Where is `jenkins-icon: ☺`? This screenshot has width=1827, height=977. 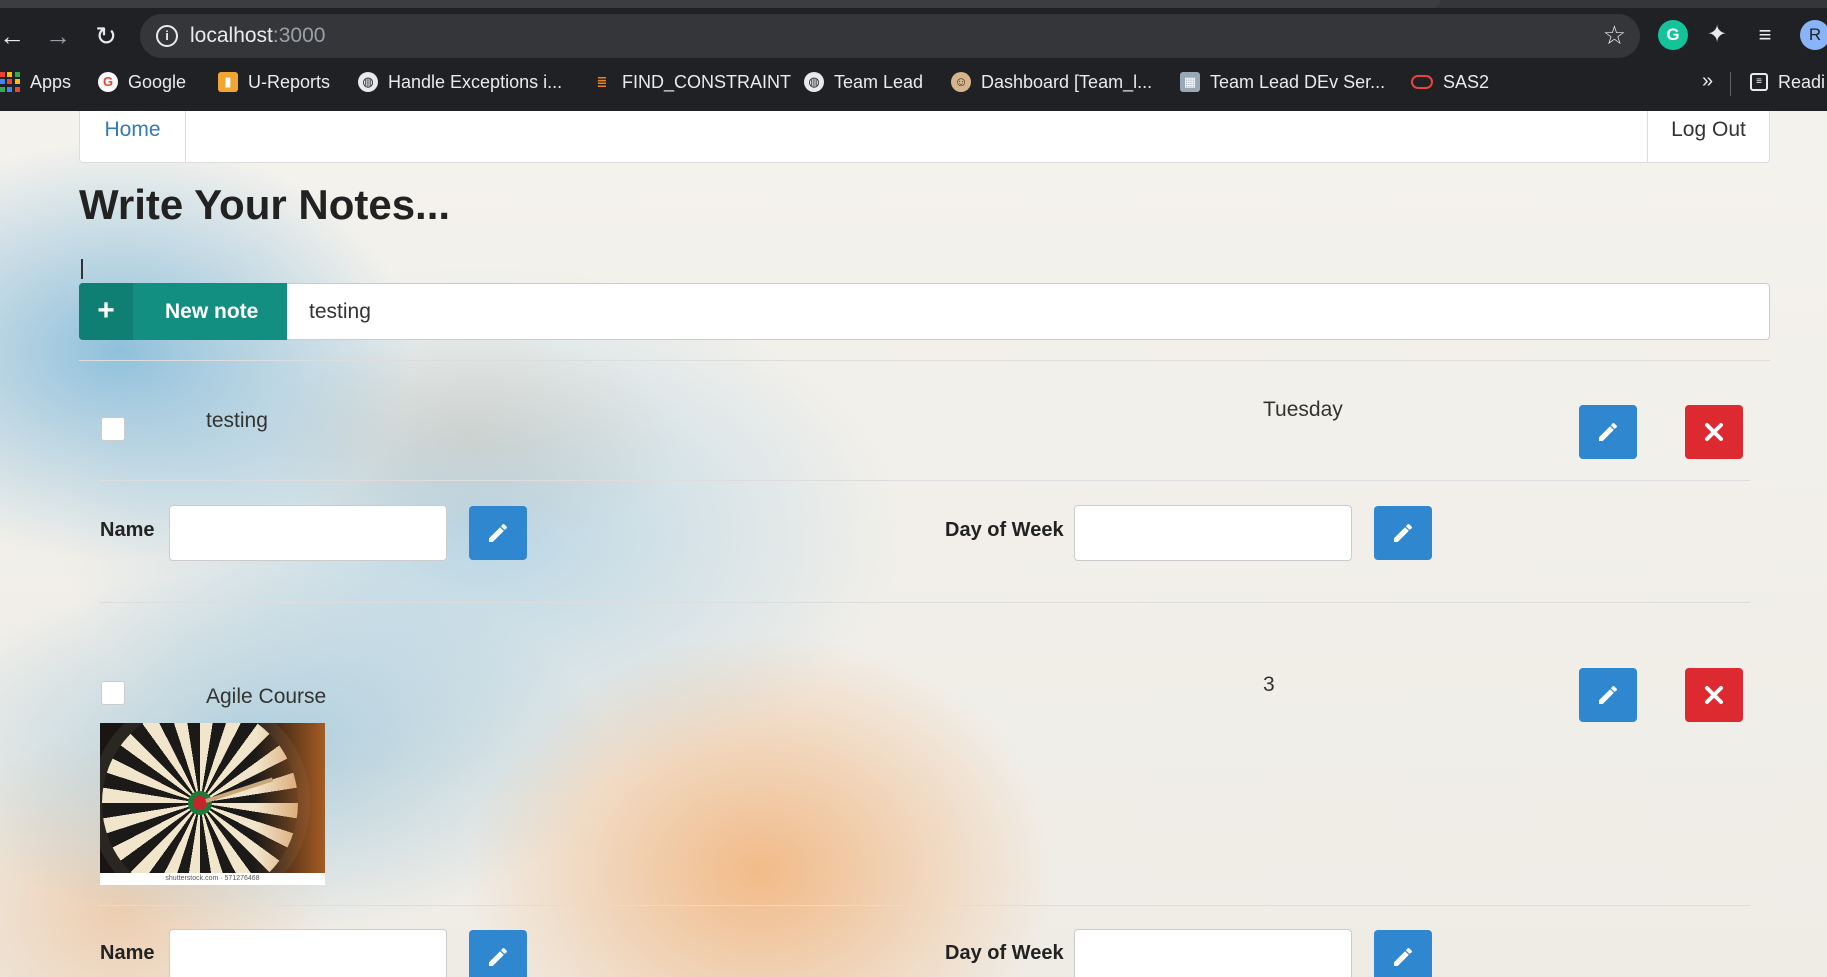 jenkins-icon: ☺ is located at coordinates (961, 82).